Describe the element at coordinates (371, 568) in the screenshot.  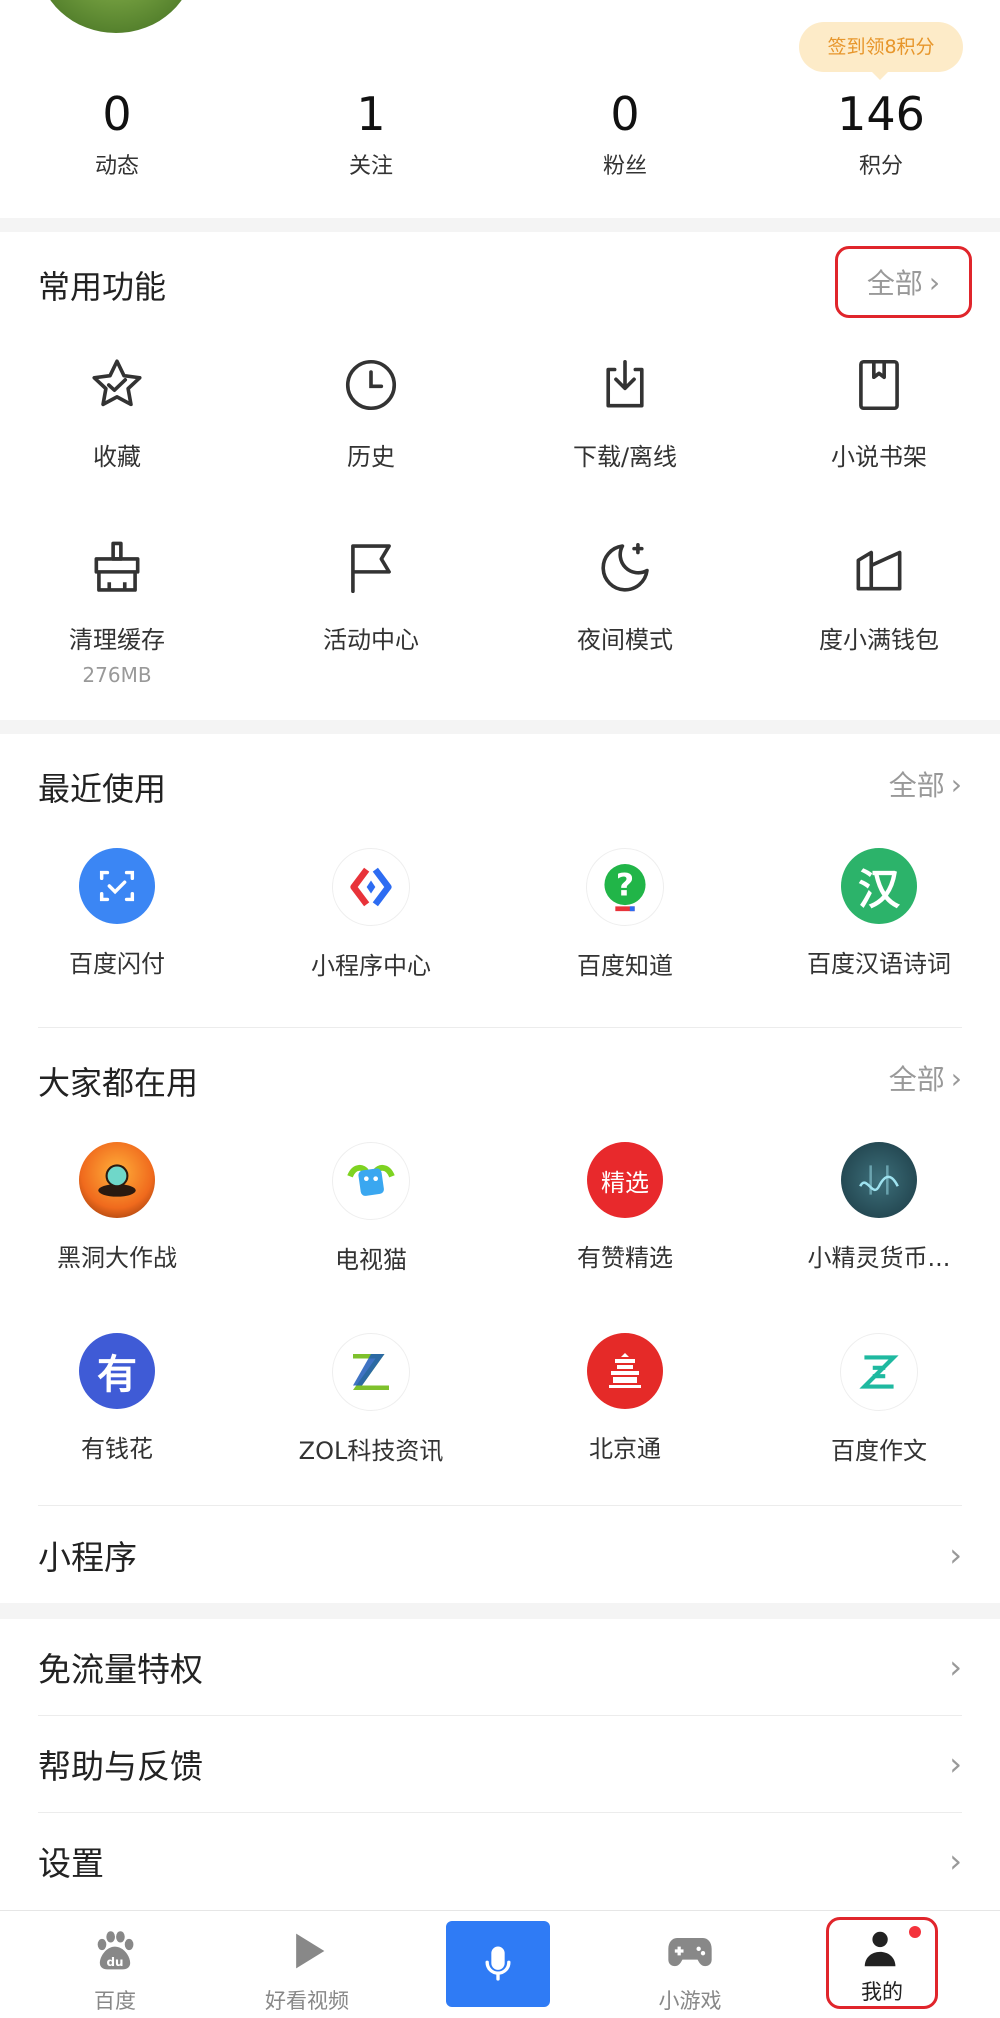
I see `flag-icon` at that location.